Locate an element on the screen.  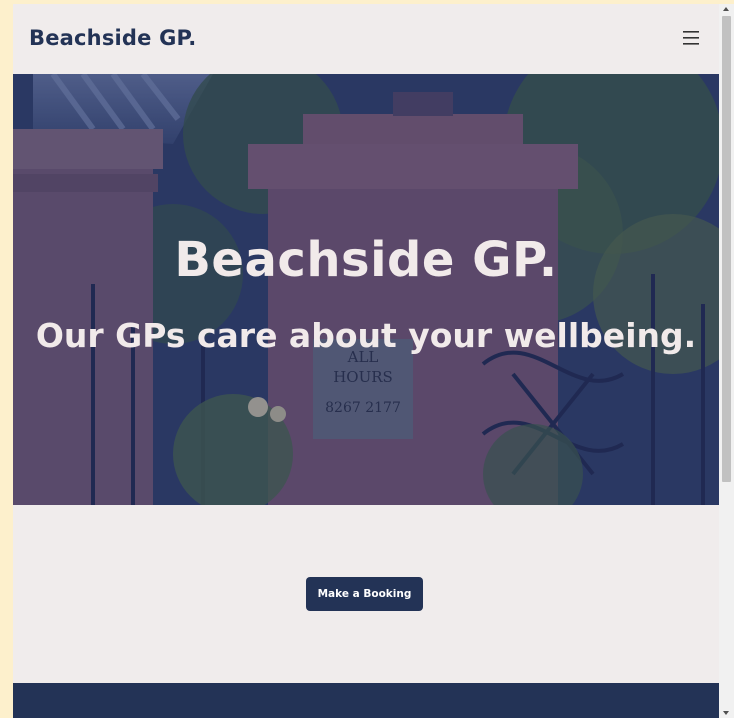
hamburger-menu-icon is located at coordinates (691, 38).